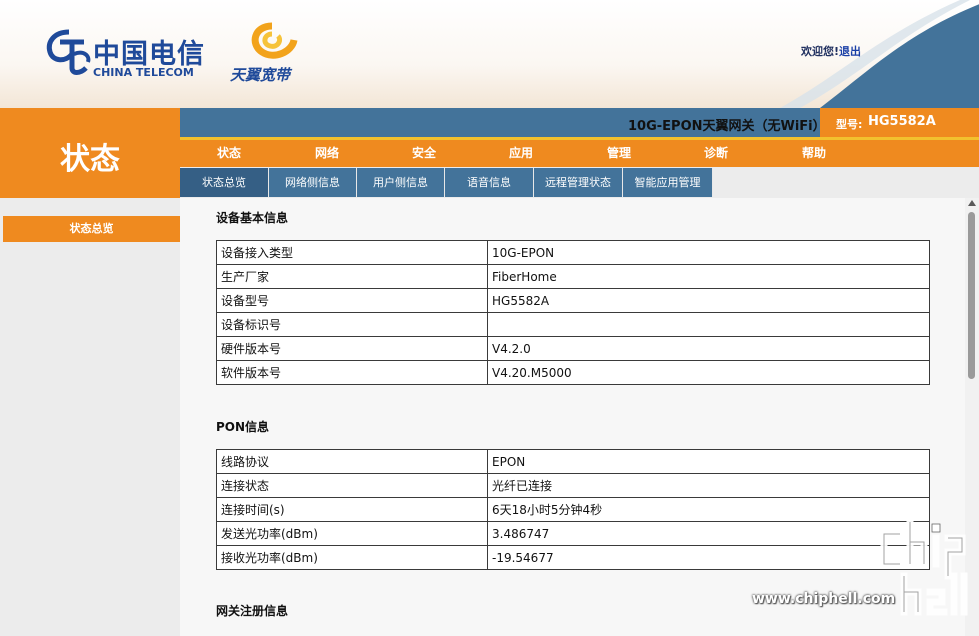 This screenshot has width=979, height=636. What do you see at coordinates (708, 557) in the screenshot?
I see `table-value: -19.54677` at bounding box center [708, 557].